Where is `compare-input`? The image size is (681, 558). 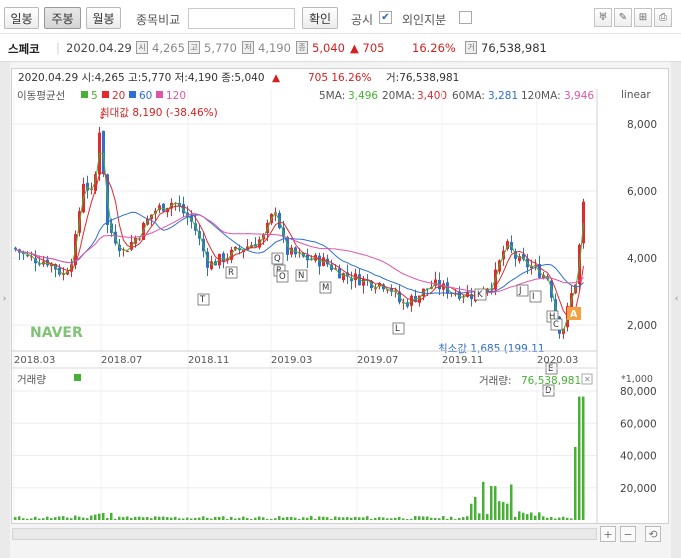 compare-input is located at coordinates (241, 18).